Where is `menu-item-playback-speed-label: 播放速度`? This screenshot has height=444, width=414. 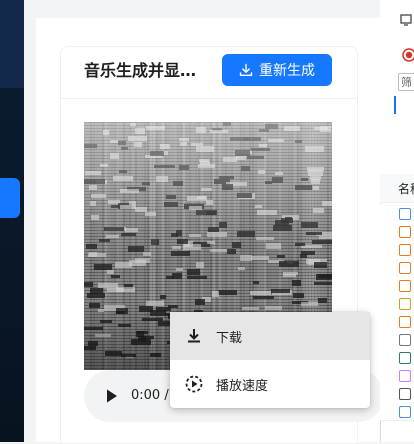
menu-item-playback-speed-label: 播放速度 is located at coordinates (242, 386).